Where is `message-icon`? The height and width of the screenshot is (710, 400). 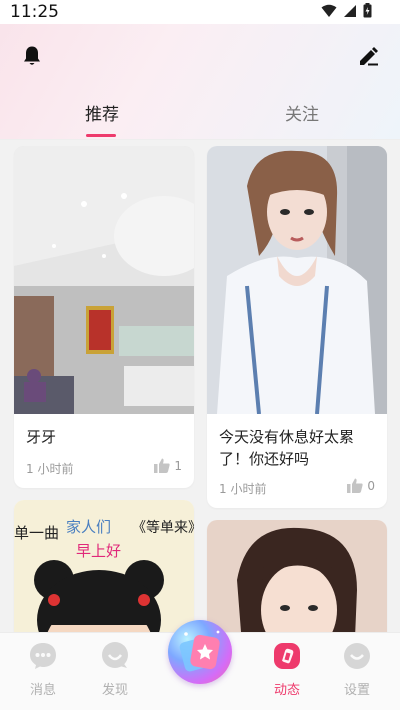 message-icon is located at coordinates (43, 656).